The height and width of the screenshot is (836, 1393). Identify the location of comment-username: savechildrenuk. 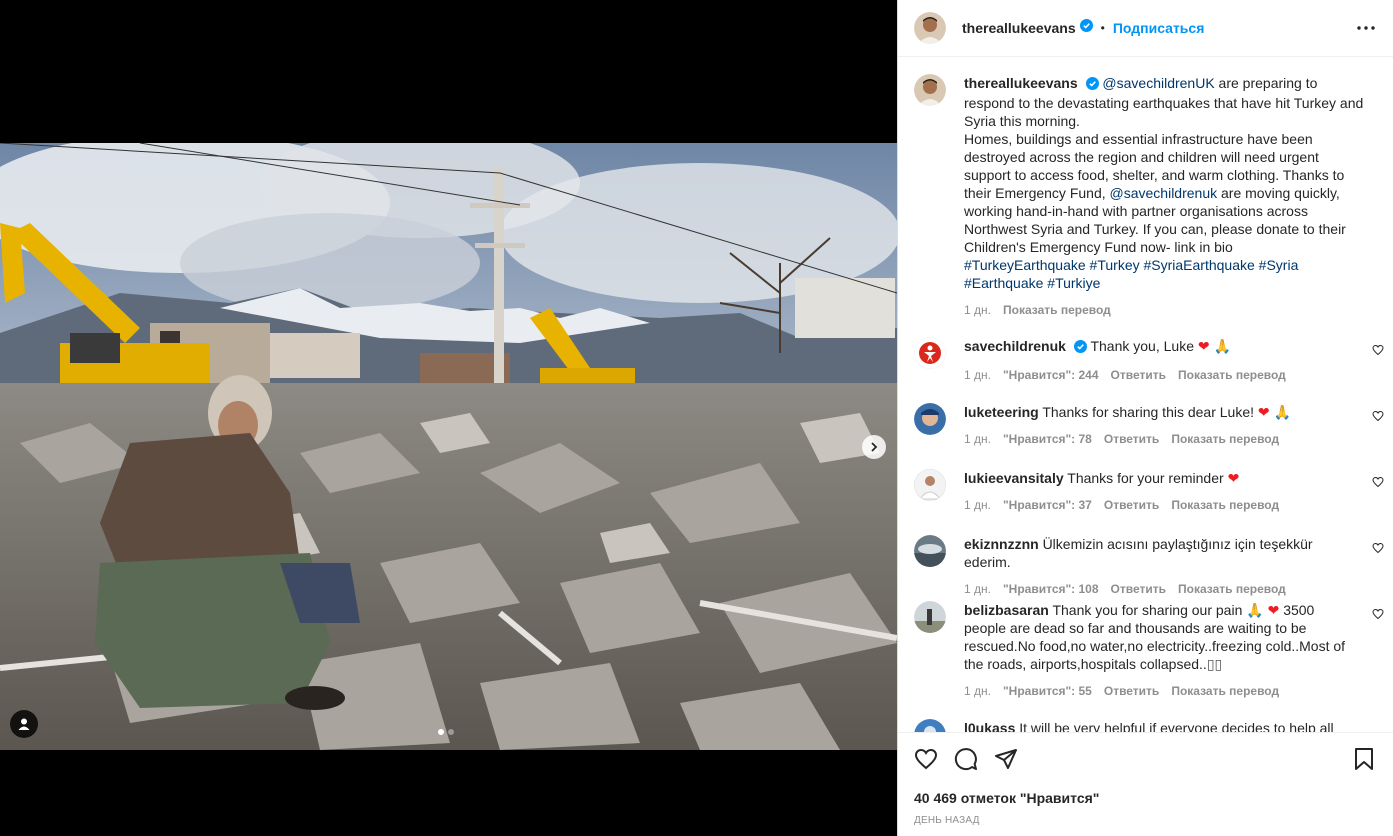
(1015, 346).